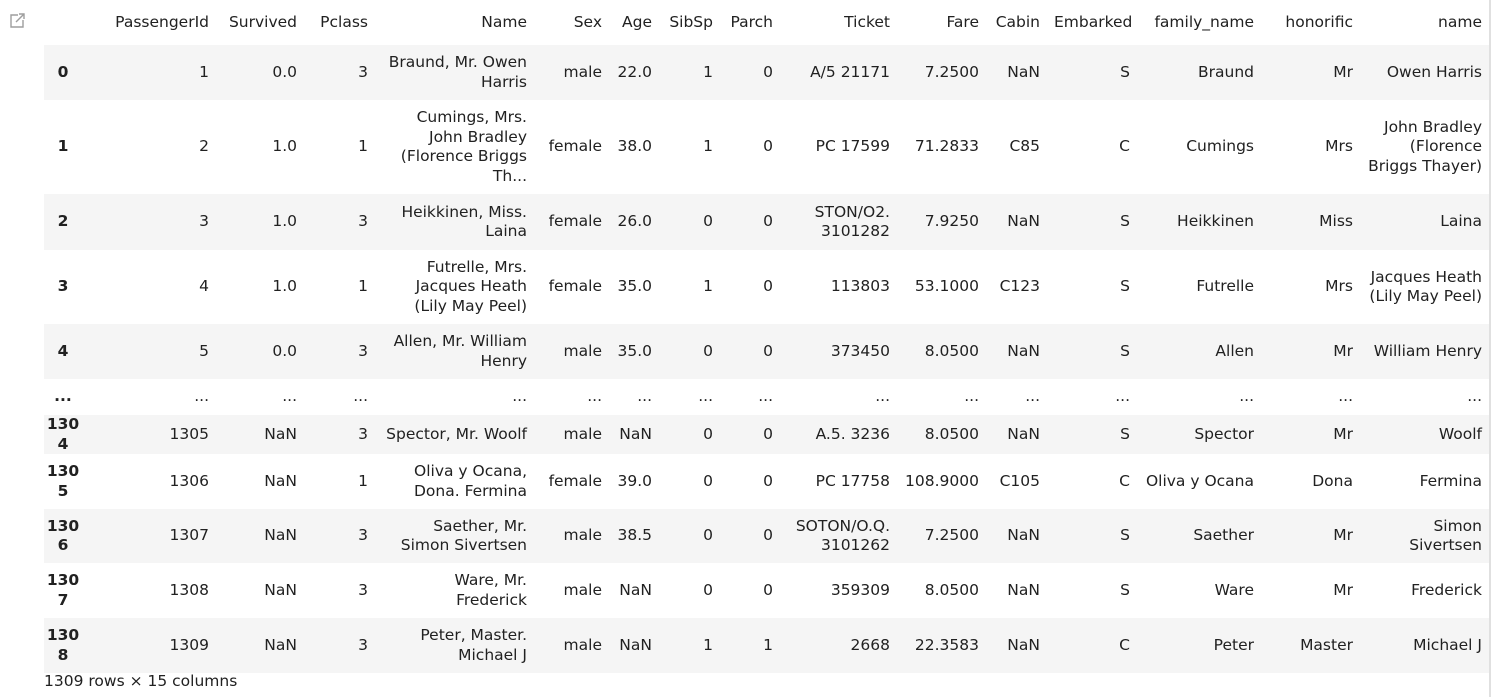 The width and height of the screenshot is (1493, 697). I want to click on column-header: Survived, so click(262, 21).